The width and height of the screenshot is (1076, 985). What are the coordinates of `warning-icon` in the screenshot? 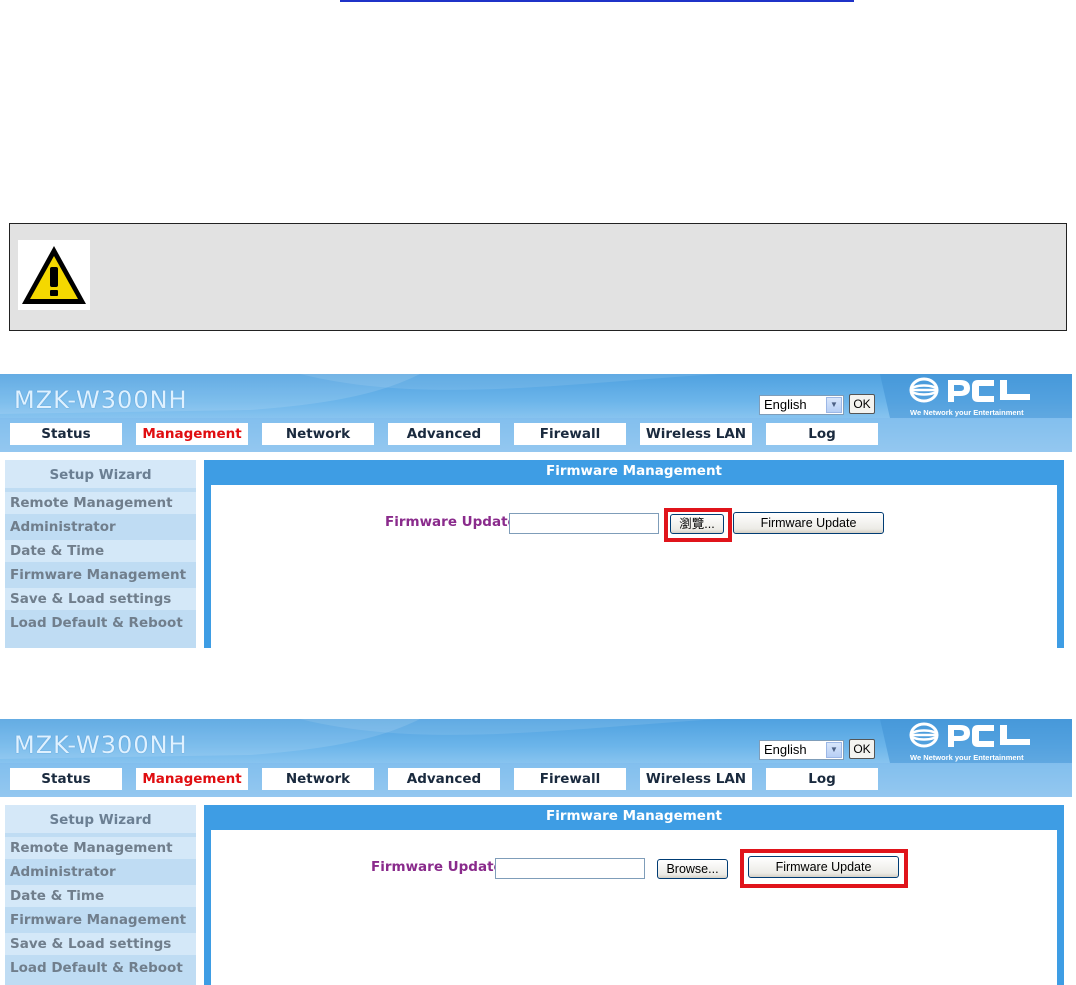 It's located at (54, 275).